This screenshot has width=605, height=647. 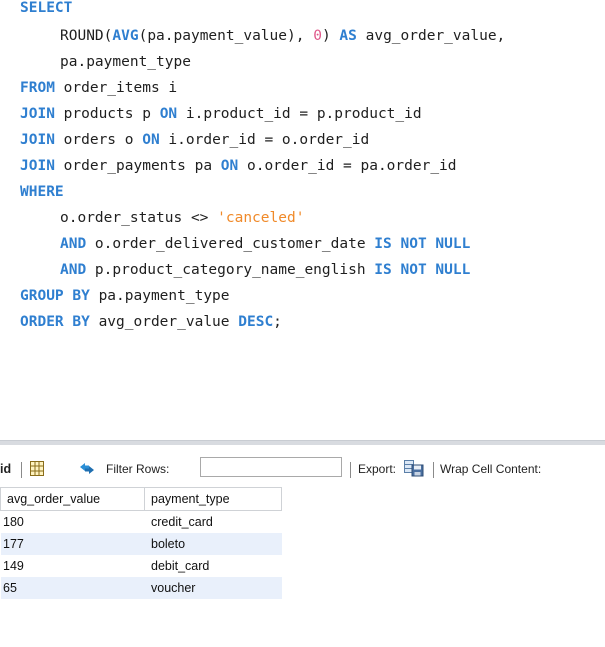 I want to click on cell-avg-order-value: 65, so click(x=72, y=588).